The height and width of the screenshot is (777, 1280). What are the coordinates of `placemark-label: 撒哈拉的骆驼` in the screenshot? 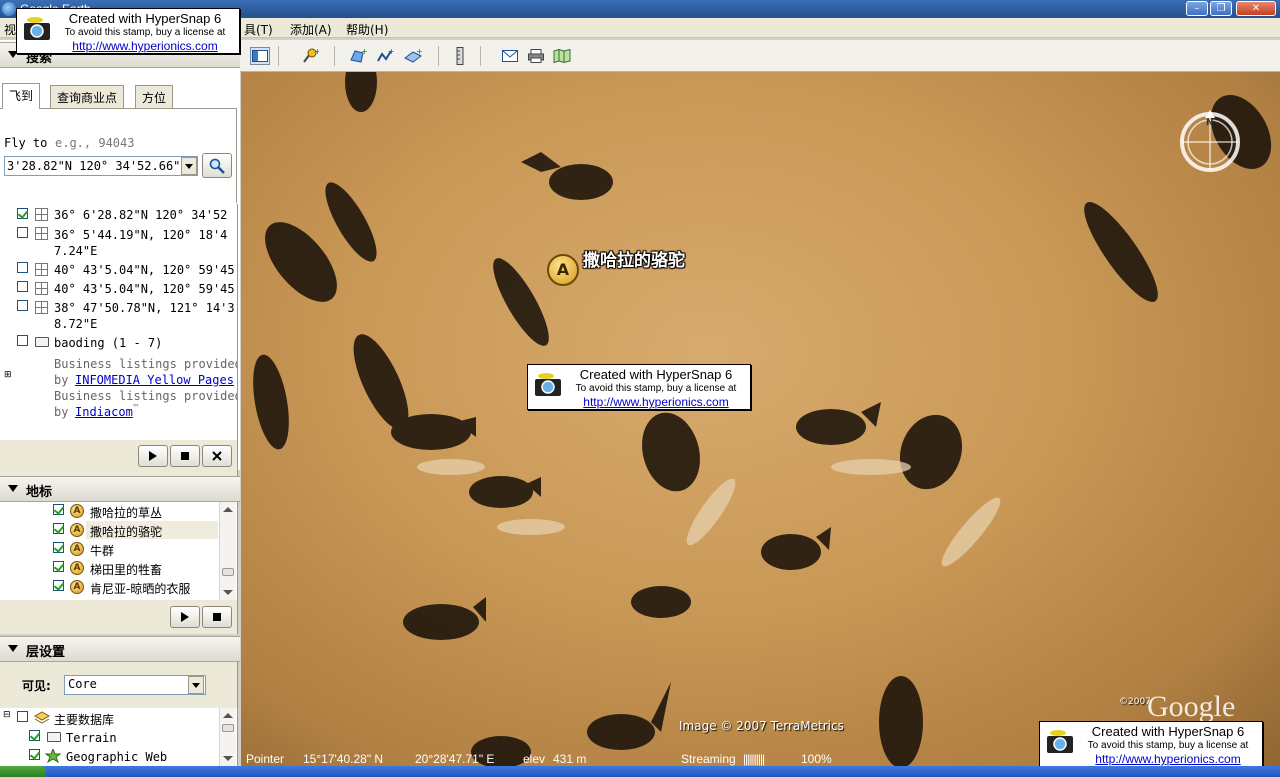 It's located at (634, 258).